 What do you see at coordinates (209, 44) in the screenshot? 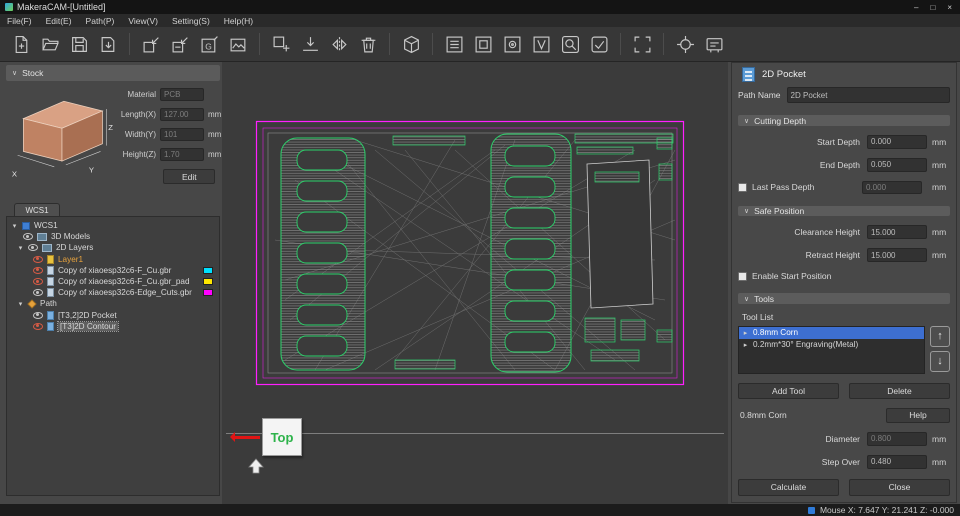
I see `import-gerber-icon: G` at bounding box center [209, 44].